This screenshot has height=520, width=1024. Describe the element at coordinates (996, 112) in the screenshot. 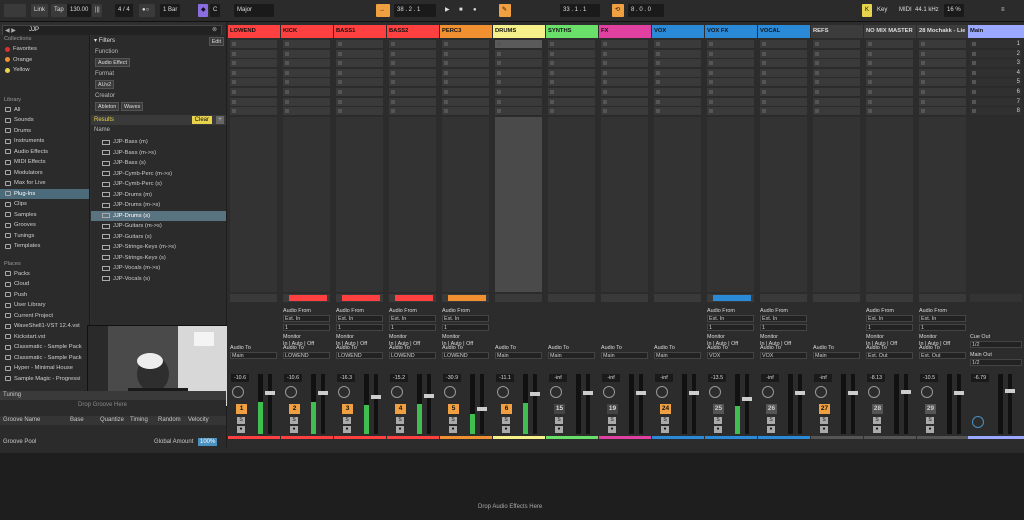

I see `scene-launch: 8` at that location.